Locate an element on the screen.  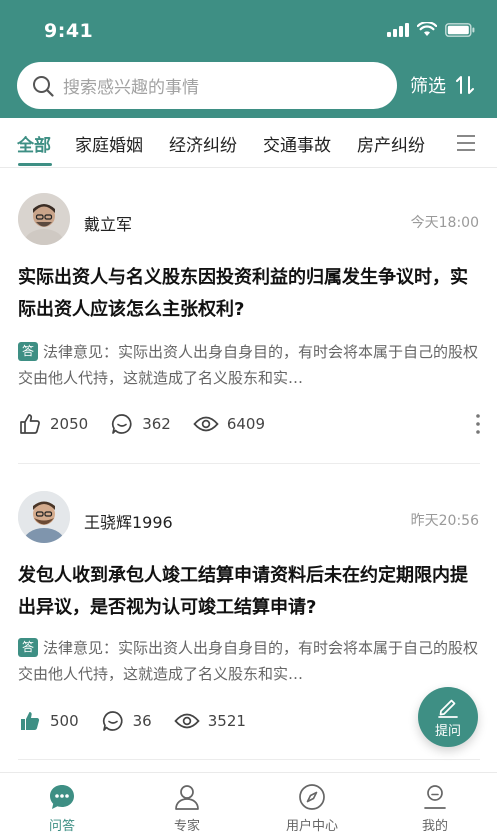
tab-family-marriage: 家庭婚姻 is located at coordinates (109, 143).